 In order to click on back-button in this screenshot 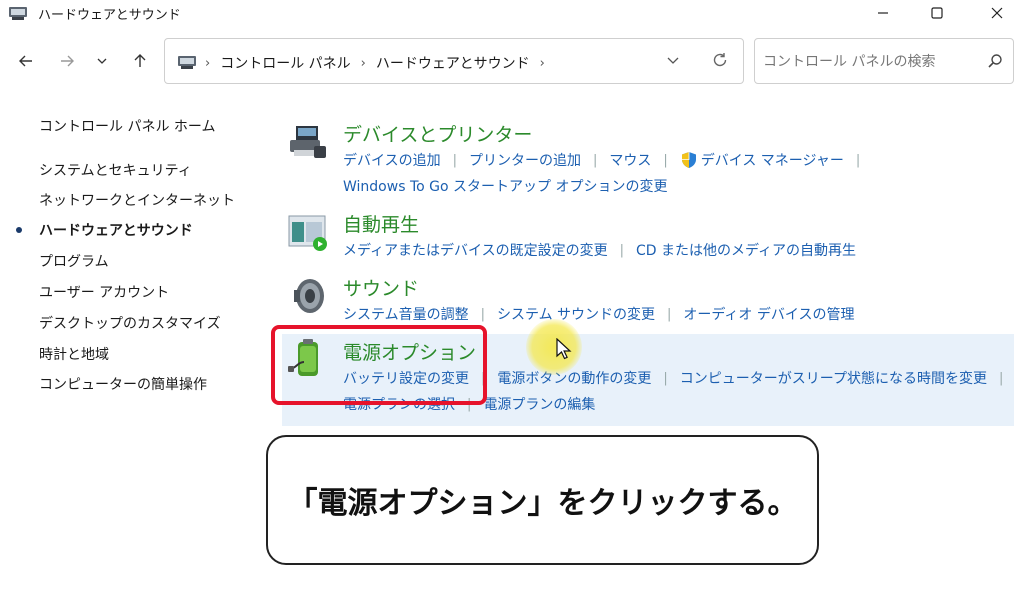, I will do `click(26, 61)`.